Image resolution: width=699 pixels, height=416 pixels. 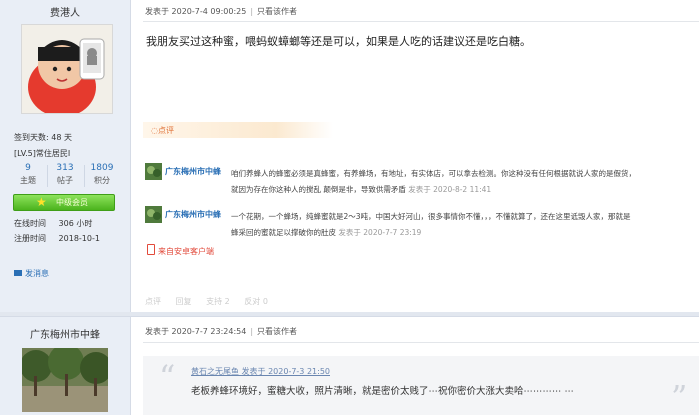 What do you see at coordinates (380, 232) in the screenshot?
I see `comment-time: 发表于 2020-7-7 23:19` at bounding box center [380, 232].